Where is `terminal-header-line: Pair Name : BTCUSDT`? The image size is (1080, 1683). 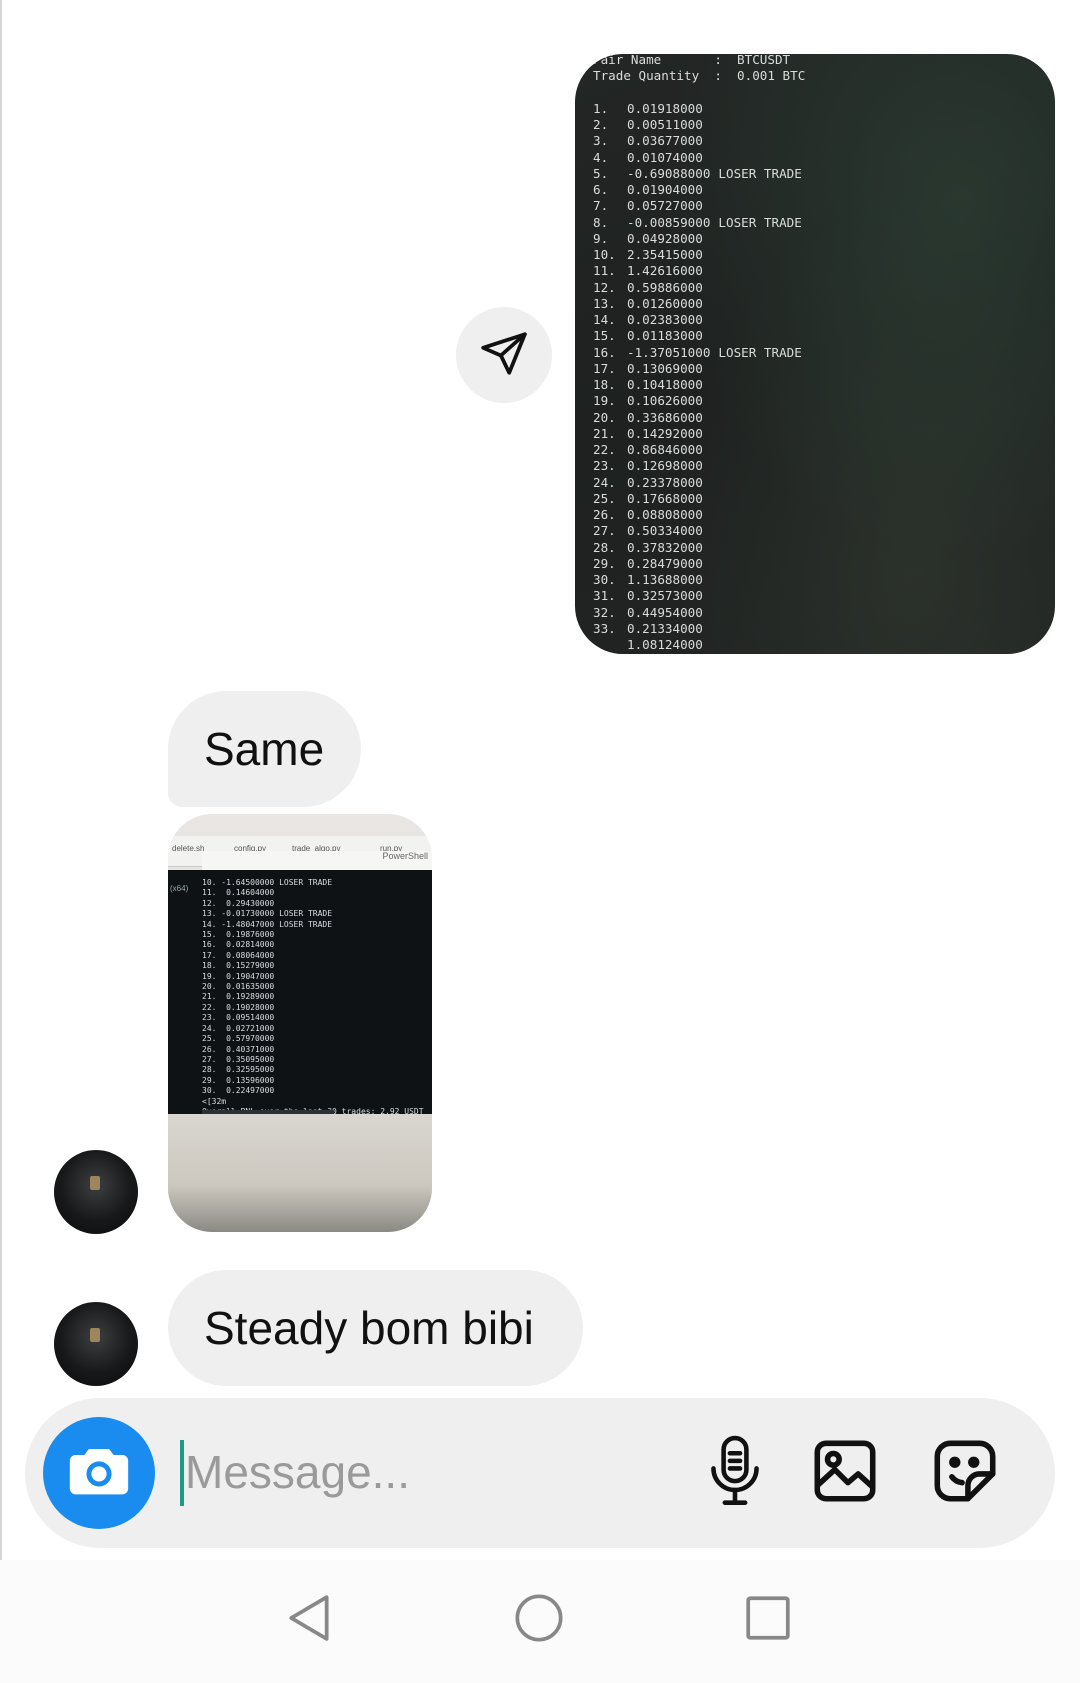
terminal-header-line: Pair Name : BTCUSDT is located at coordinates (692, 60).